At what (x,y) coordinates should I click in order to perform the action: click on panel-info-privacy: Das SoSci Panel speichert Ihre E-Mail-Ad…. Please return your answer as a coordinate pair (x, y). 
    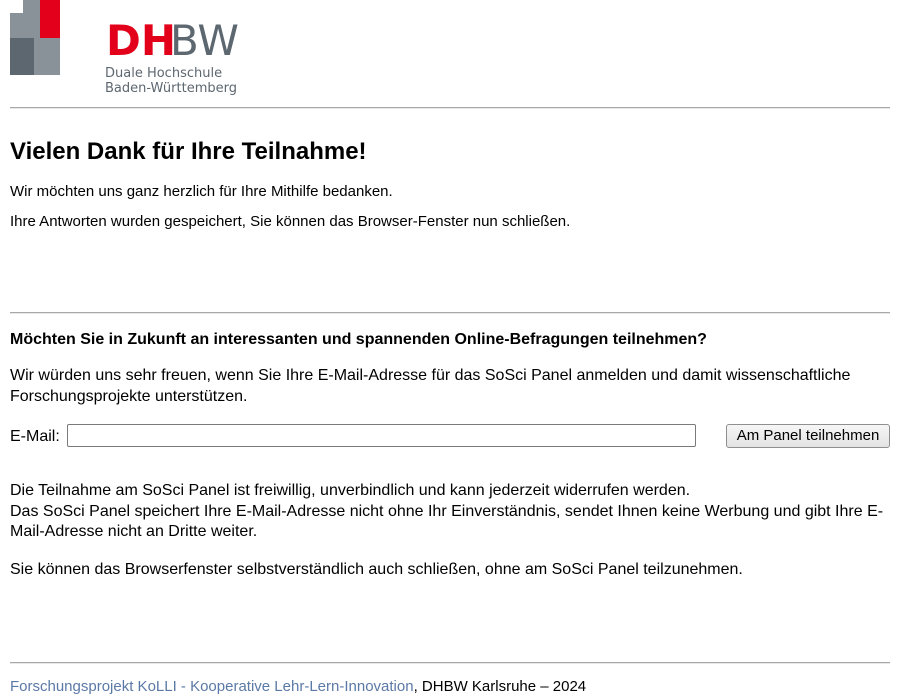
    Looking at the image, I should click on (447, 521).